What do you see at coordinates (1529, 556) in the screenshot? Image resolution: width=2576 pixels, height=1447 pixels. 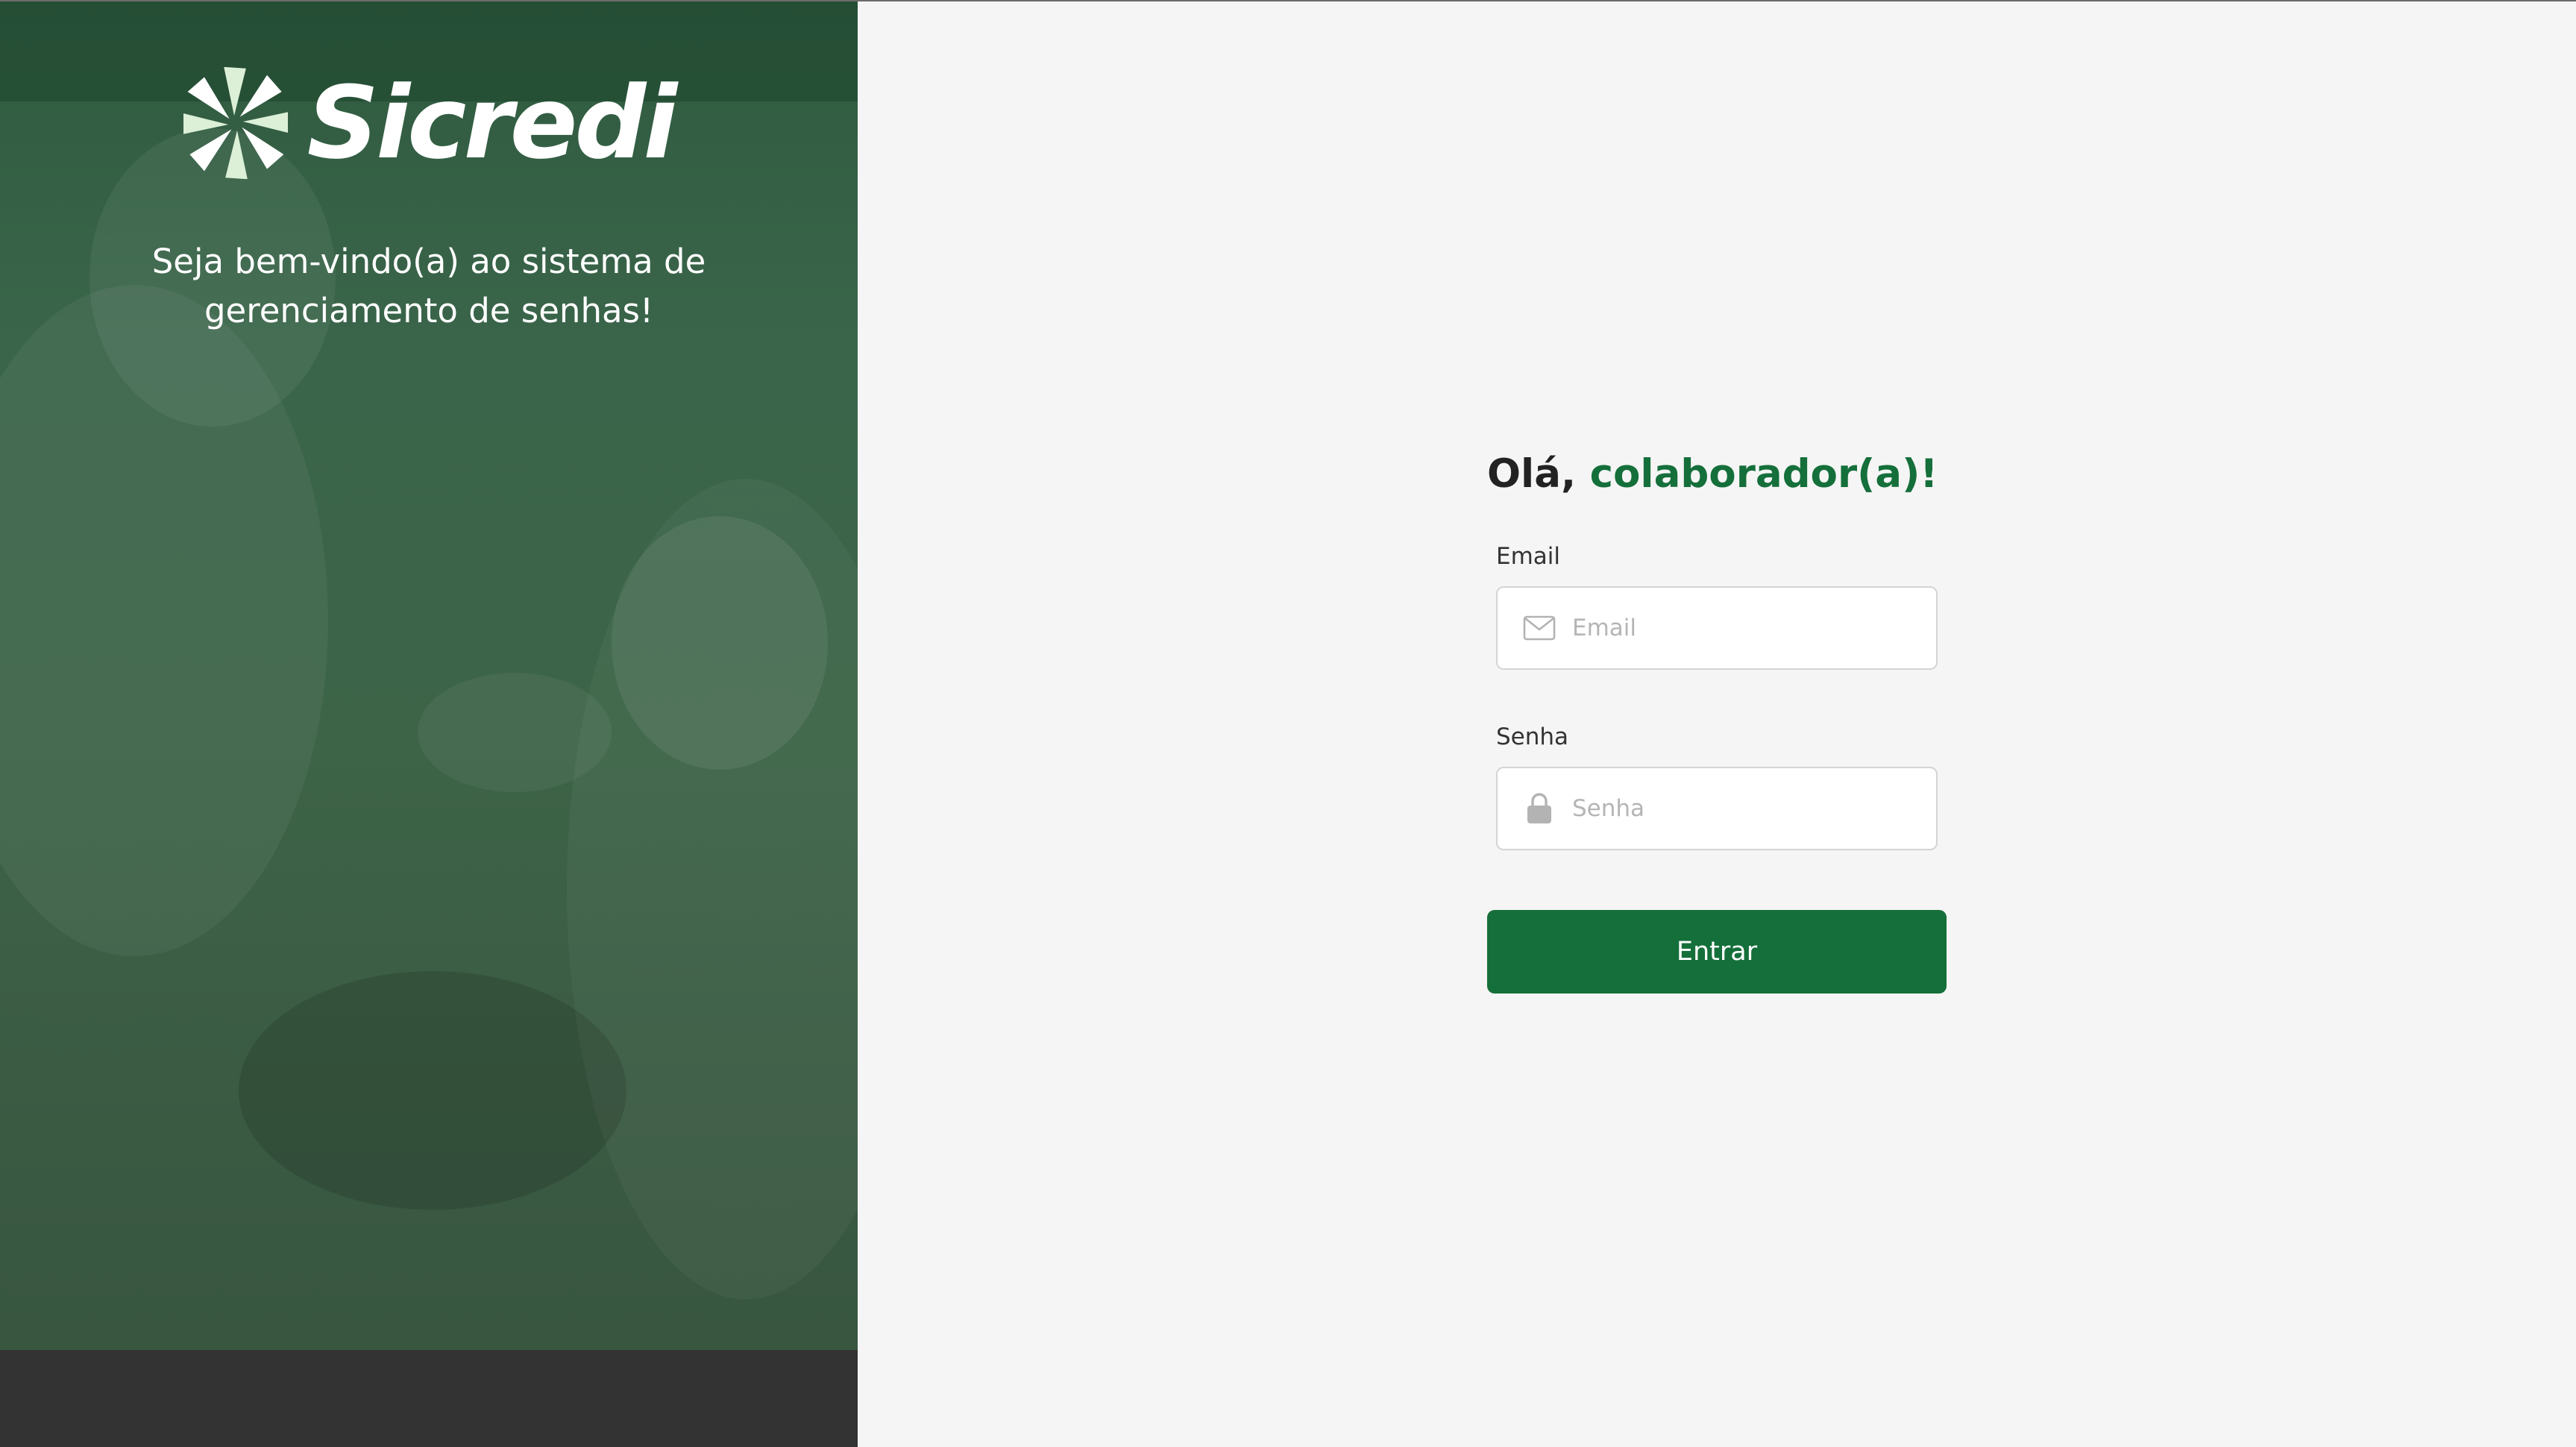 I see `email-label: Email` at bounding box center [1529, 556].